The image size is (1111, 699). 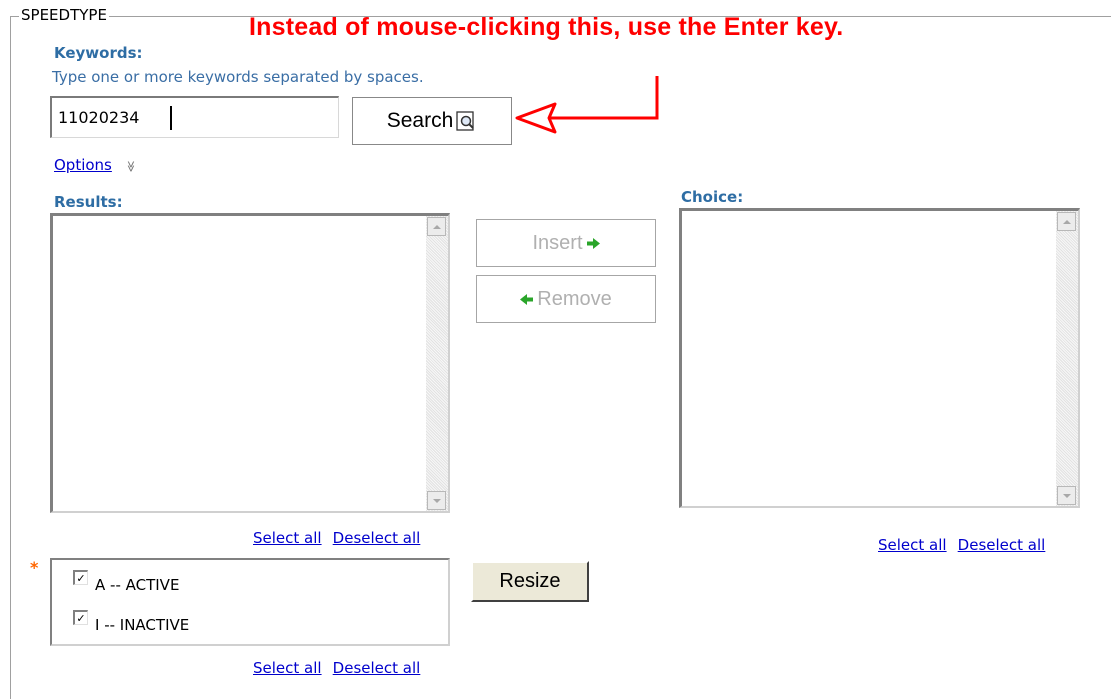 I want to click on status-deselect-all-link: Deselect all, so click(x=377, y=668).